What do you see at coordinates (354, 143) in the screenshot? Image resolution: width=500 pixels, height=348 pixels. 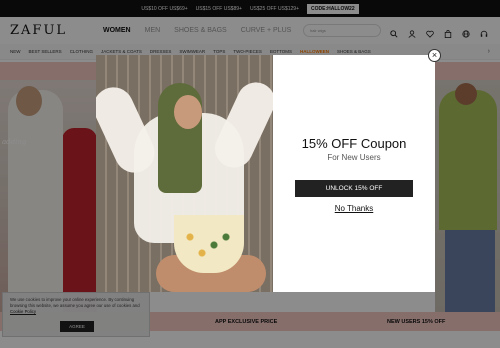 I see `coupon-headline: 15% OFF Coupon` at bounding box center [354, 143].